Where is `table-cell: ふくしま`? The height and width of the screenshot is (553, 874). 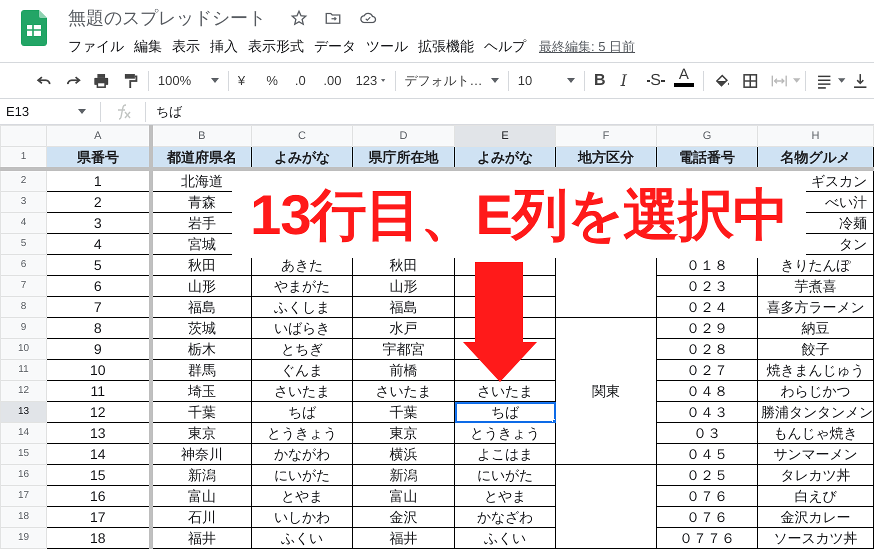 table-cell: ふくしま is located at coordinates (302, 307).